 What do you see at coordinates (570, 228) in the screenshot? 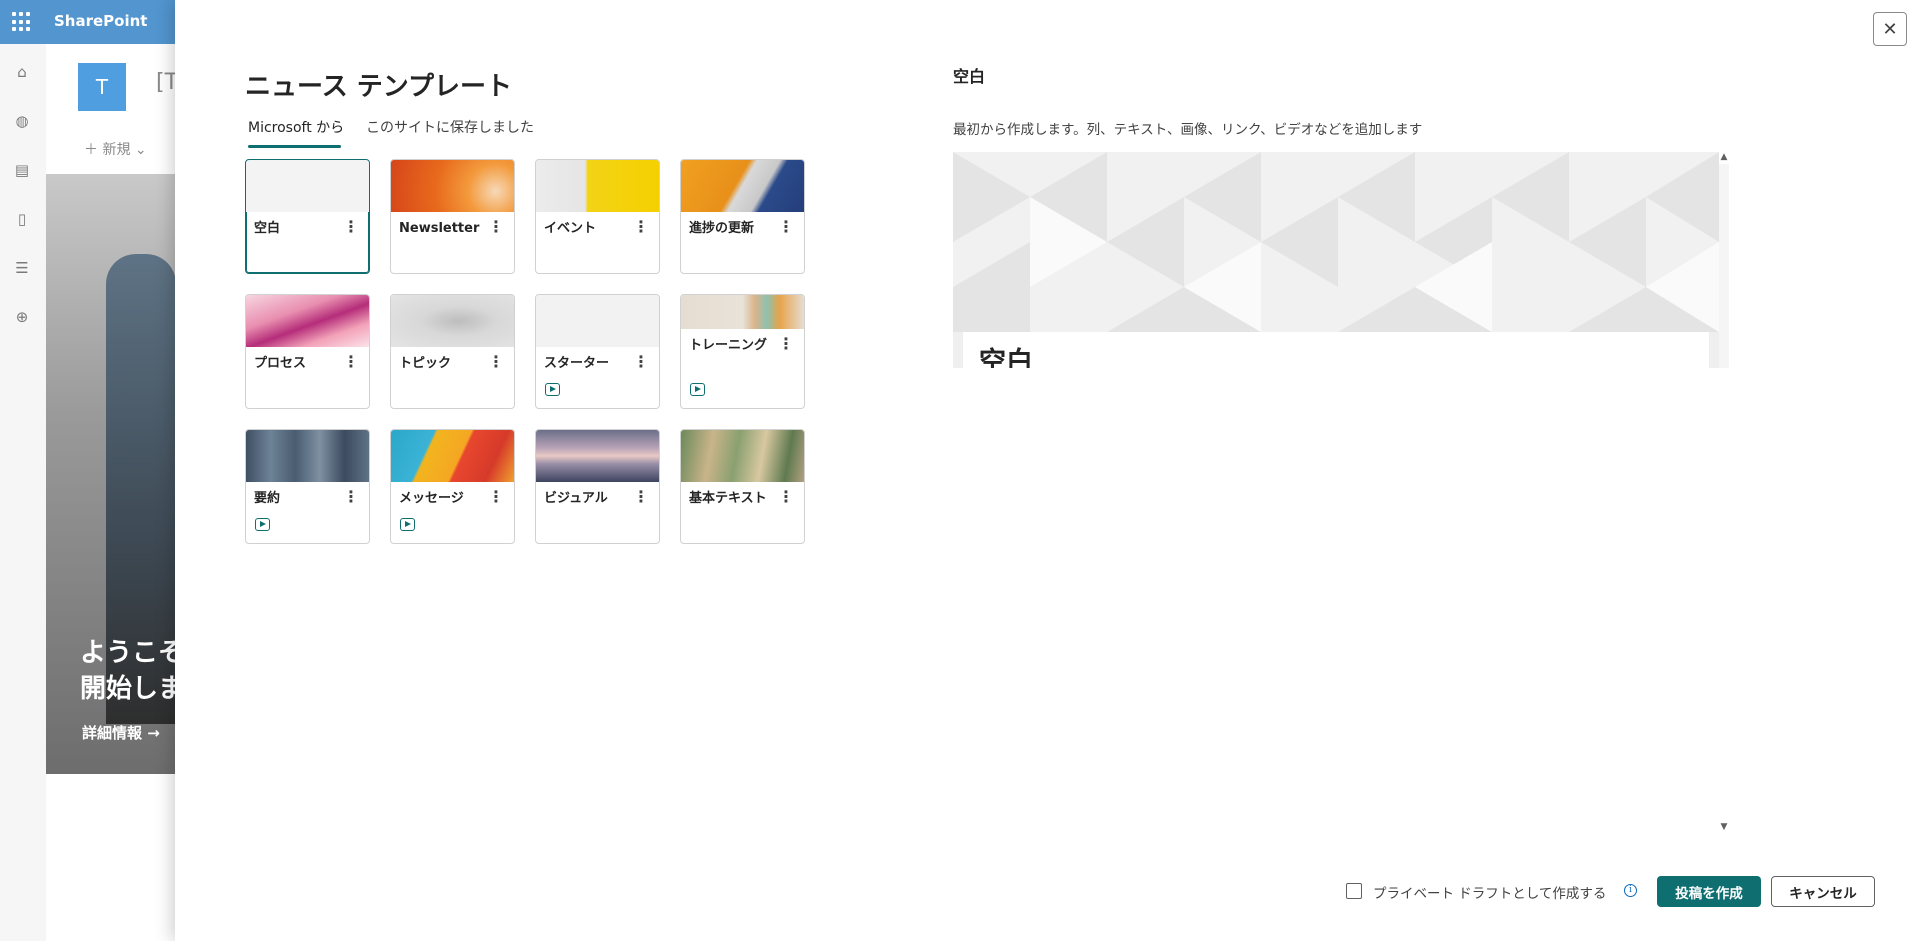
I see `template-label: イベント` at bounding box center [570, 228].